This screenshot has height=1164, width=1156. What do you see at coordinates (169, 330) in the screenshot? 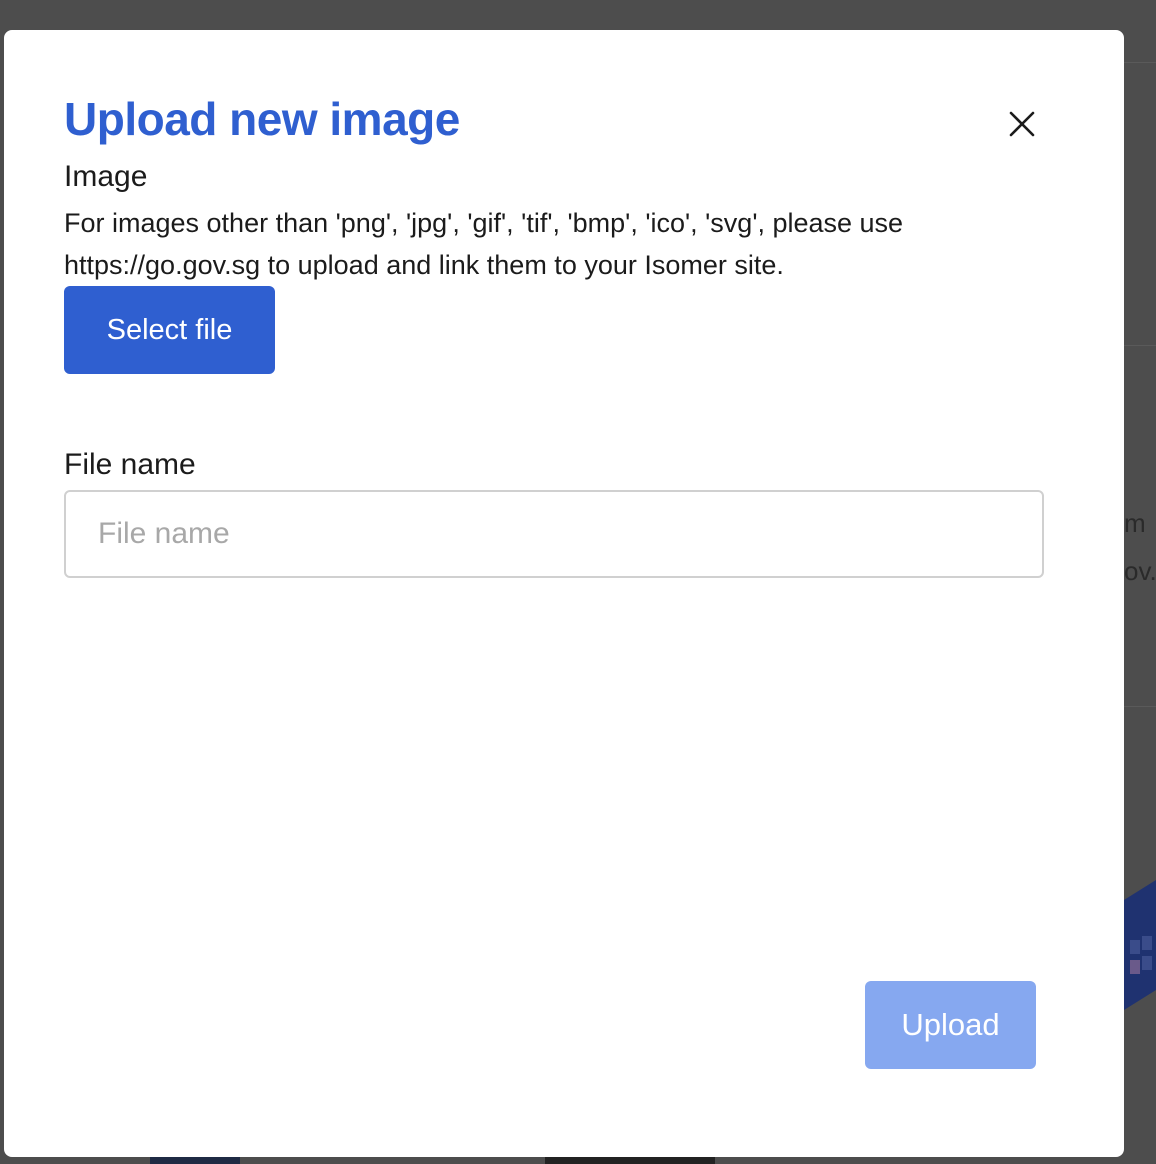
I see `select-file-button: Select file` at bounding box center [169, 330].